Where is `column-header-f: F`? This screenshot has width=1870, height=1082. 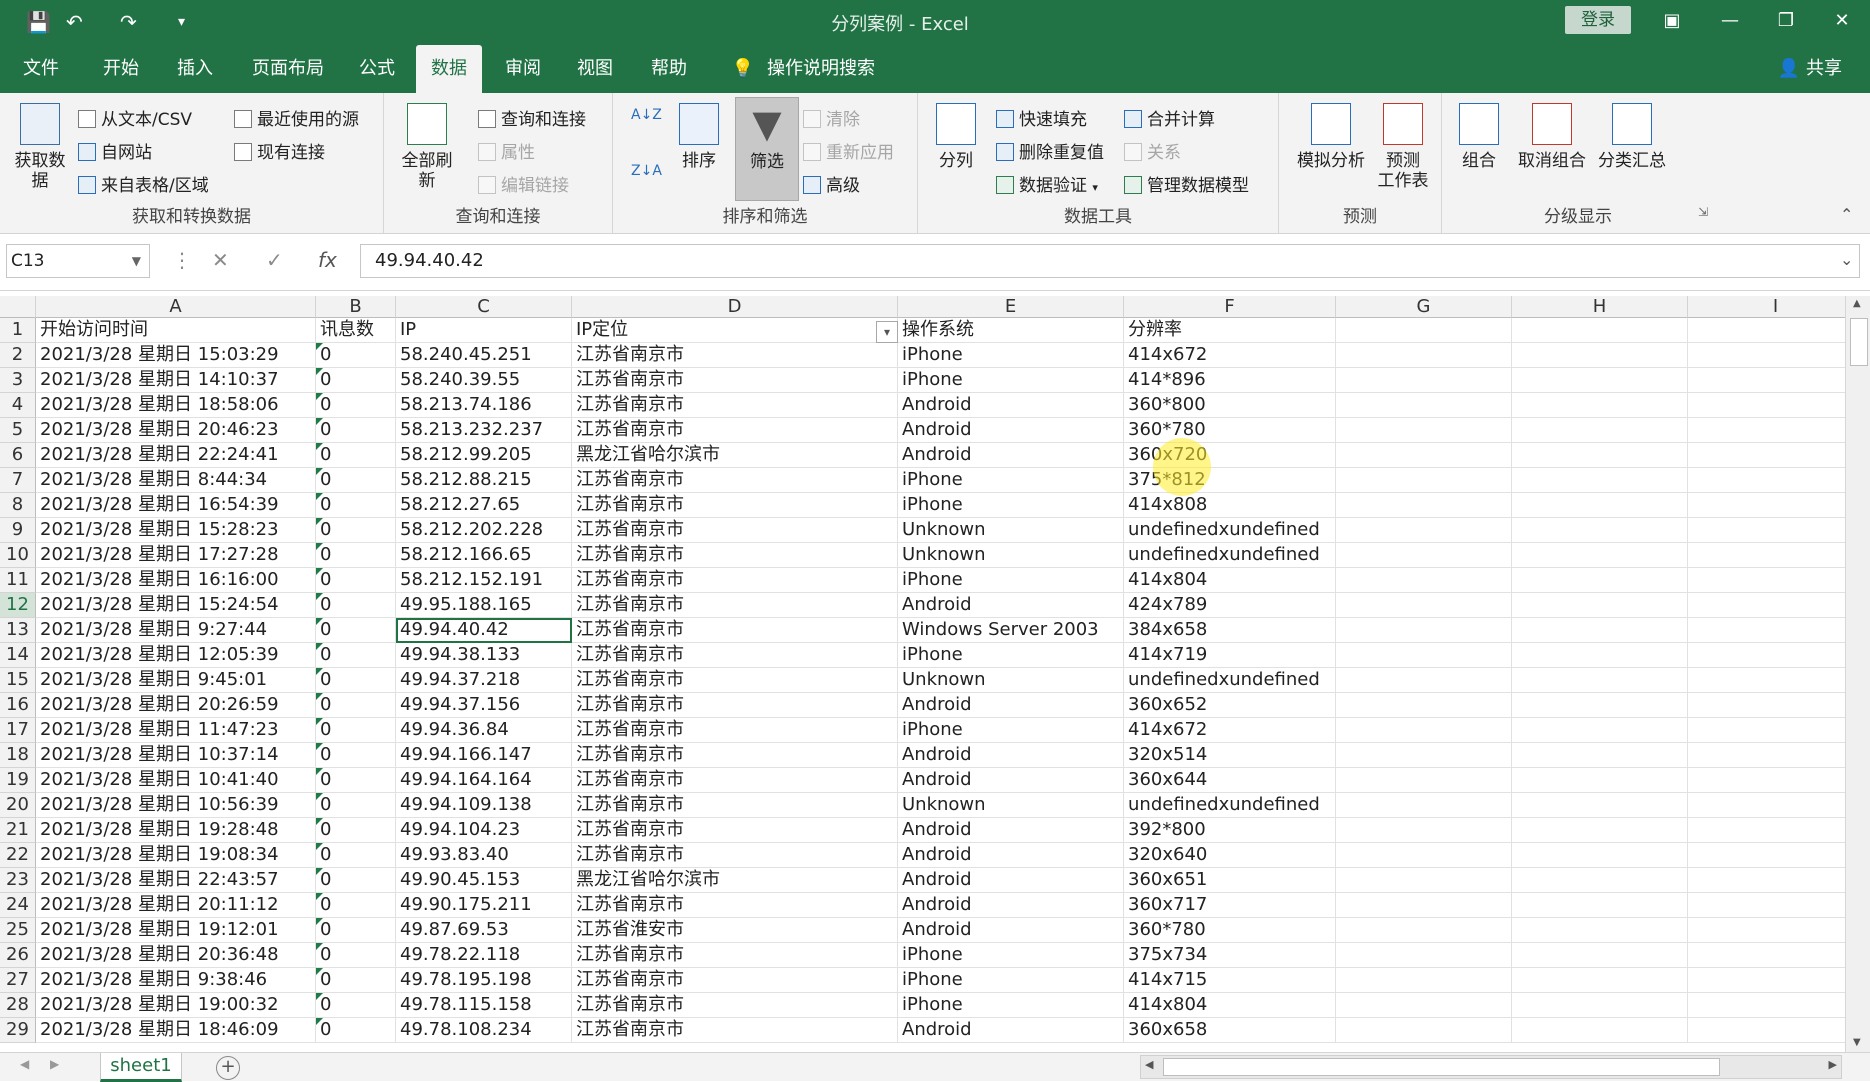 column-header-f: F is located at coordinates (1230, 307).